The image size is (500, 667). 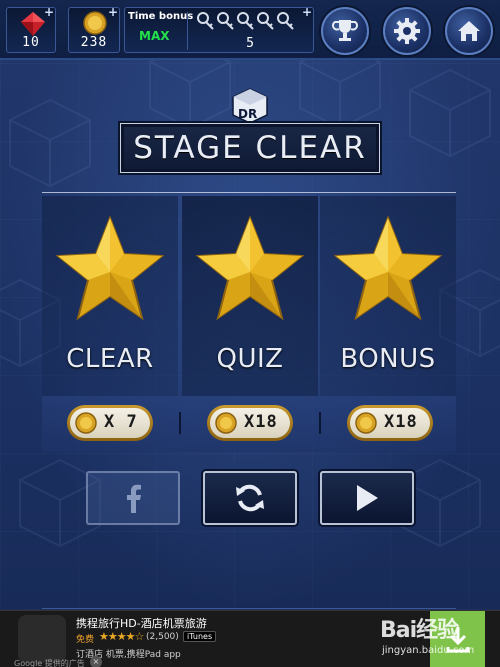 I want to click on coins-counter: + 238, so click(x=94, y=29).